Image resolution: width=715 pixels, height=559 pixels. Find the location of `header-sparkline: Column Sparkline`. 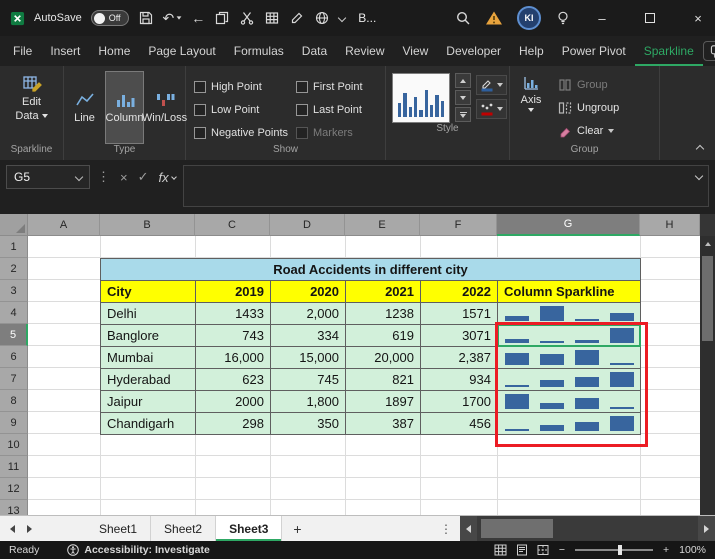

header-sparkline: Column Sparkline is located at coordinates (569, 292).